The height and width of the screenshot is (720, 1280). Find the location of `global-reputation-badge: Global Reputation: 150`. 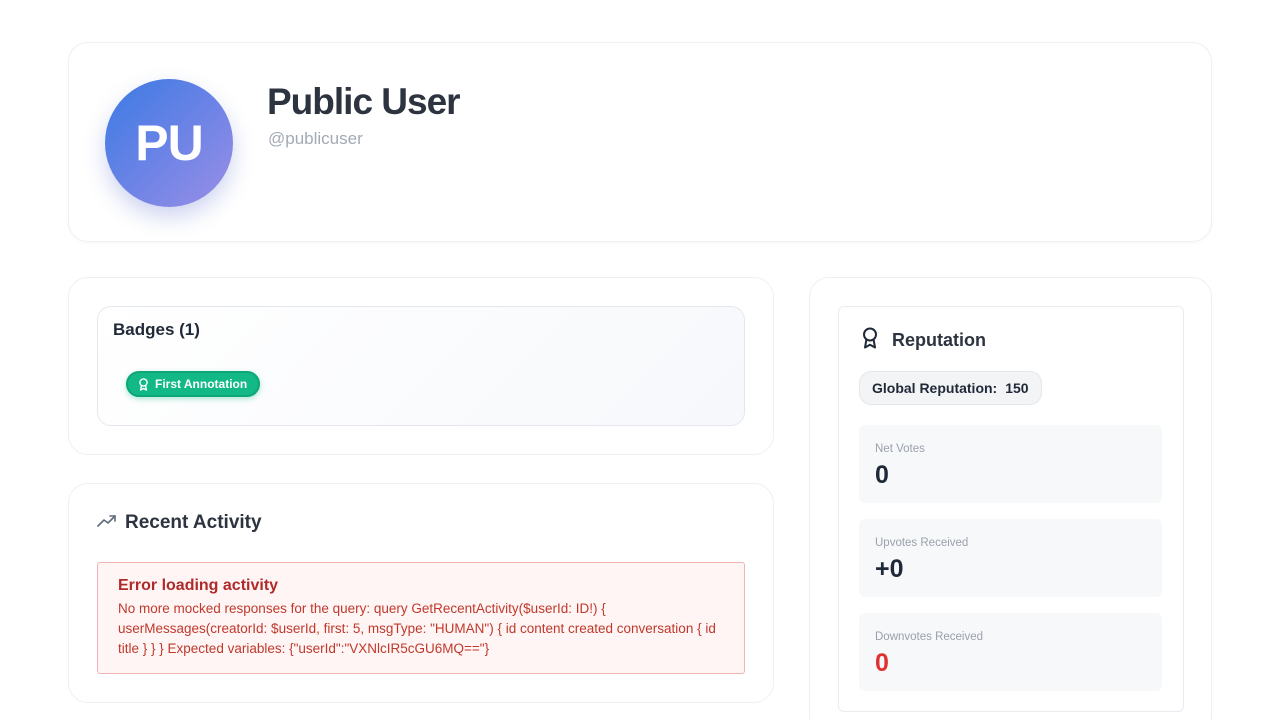

global-reputation-badge: Global Reputation: 150 is located at coordinates (950, 388).